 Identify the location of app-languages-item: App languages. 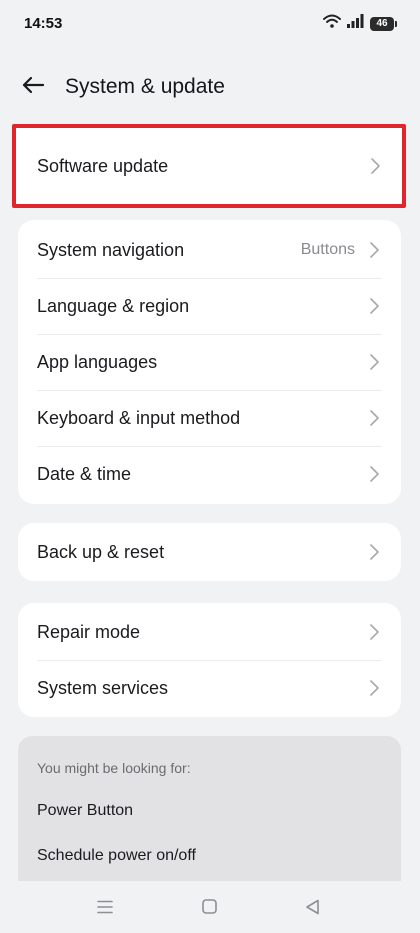
(209, 362).